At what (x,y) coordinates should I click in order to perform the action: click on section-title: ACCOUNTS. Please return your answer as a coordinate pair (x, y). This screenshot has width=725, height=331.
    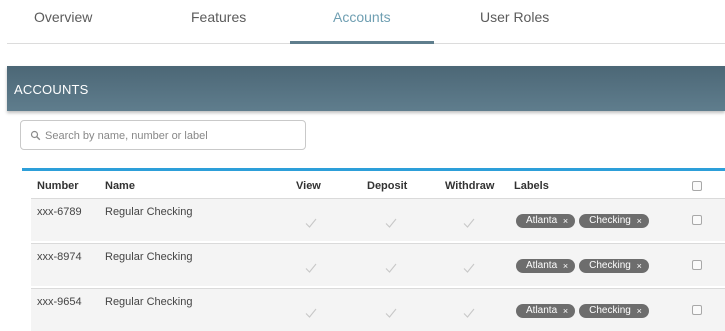
    Looking at the image, I should click on (51, 89).